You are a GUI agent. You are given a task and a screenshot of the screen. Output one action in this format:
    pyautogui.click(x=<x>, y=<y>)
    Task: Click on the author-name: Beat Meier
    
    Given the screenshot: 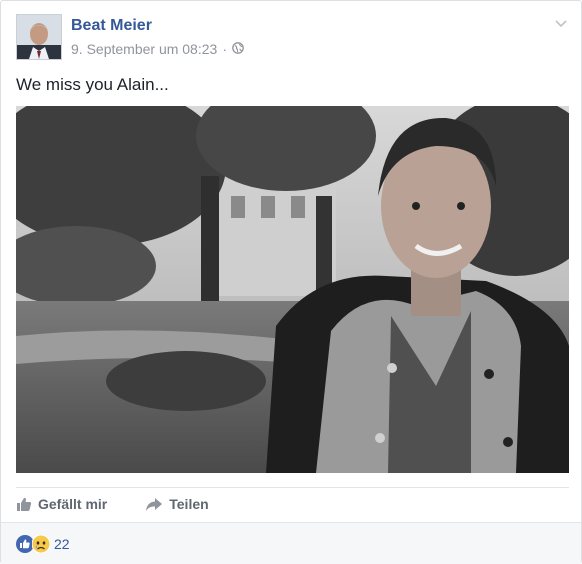 What is the action you would take?
    pyautogui.click(x=157, y=26)
    